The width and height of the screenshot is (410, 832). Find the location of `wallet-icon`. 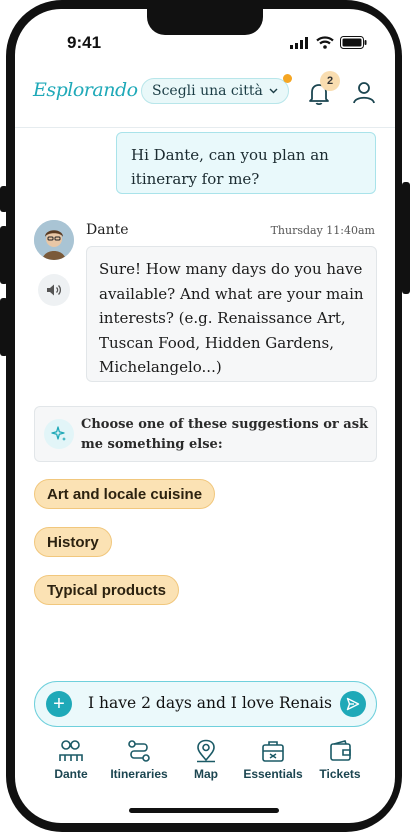

wallet-icon is located at coordinates (340, 750).